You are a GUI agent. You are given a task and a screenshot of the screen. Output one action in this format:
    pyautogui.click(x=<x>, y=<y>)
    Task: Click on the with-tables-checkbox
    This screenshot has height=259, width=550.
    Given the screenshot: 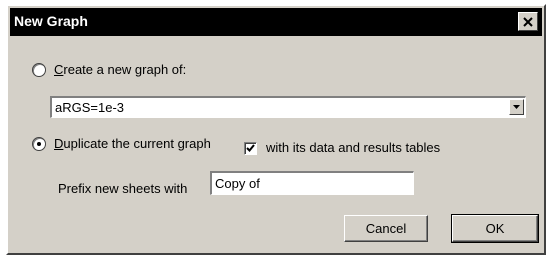 What is the action you would take?
    pyautogui.click(x=250, y=148)
    